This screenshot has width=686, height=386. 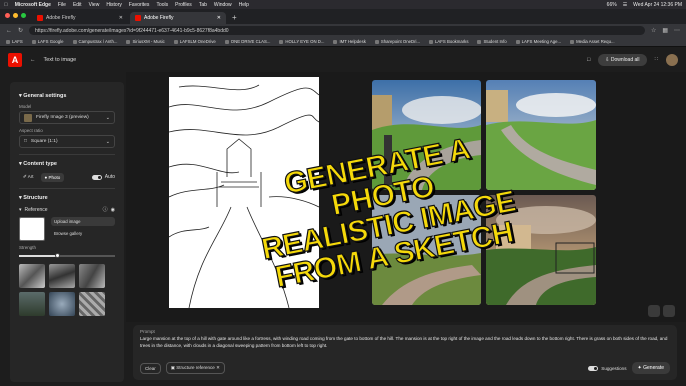 I want to click on close-window-button, so click(x=7, y=15).